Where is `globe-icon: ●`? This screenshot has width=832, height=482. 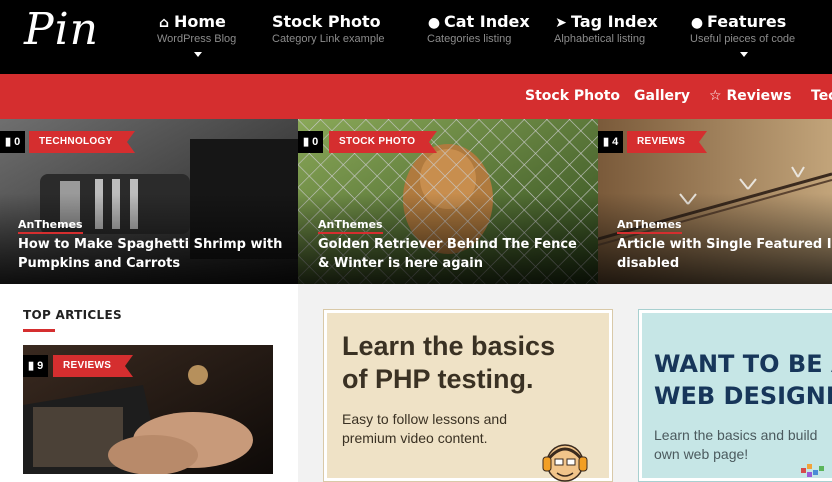 globe-icon: ● is located at coordinates (434, 23).